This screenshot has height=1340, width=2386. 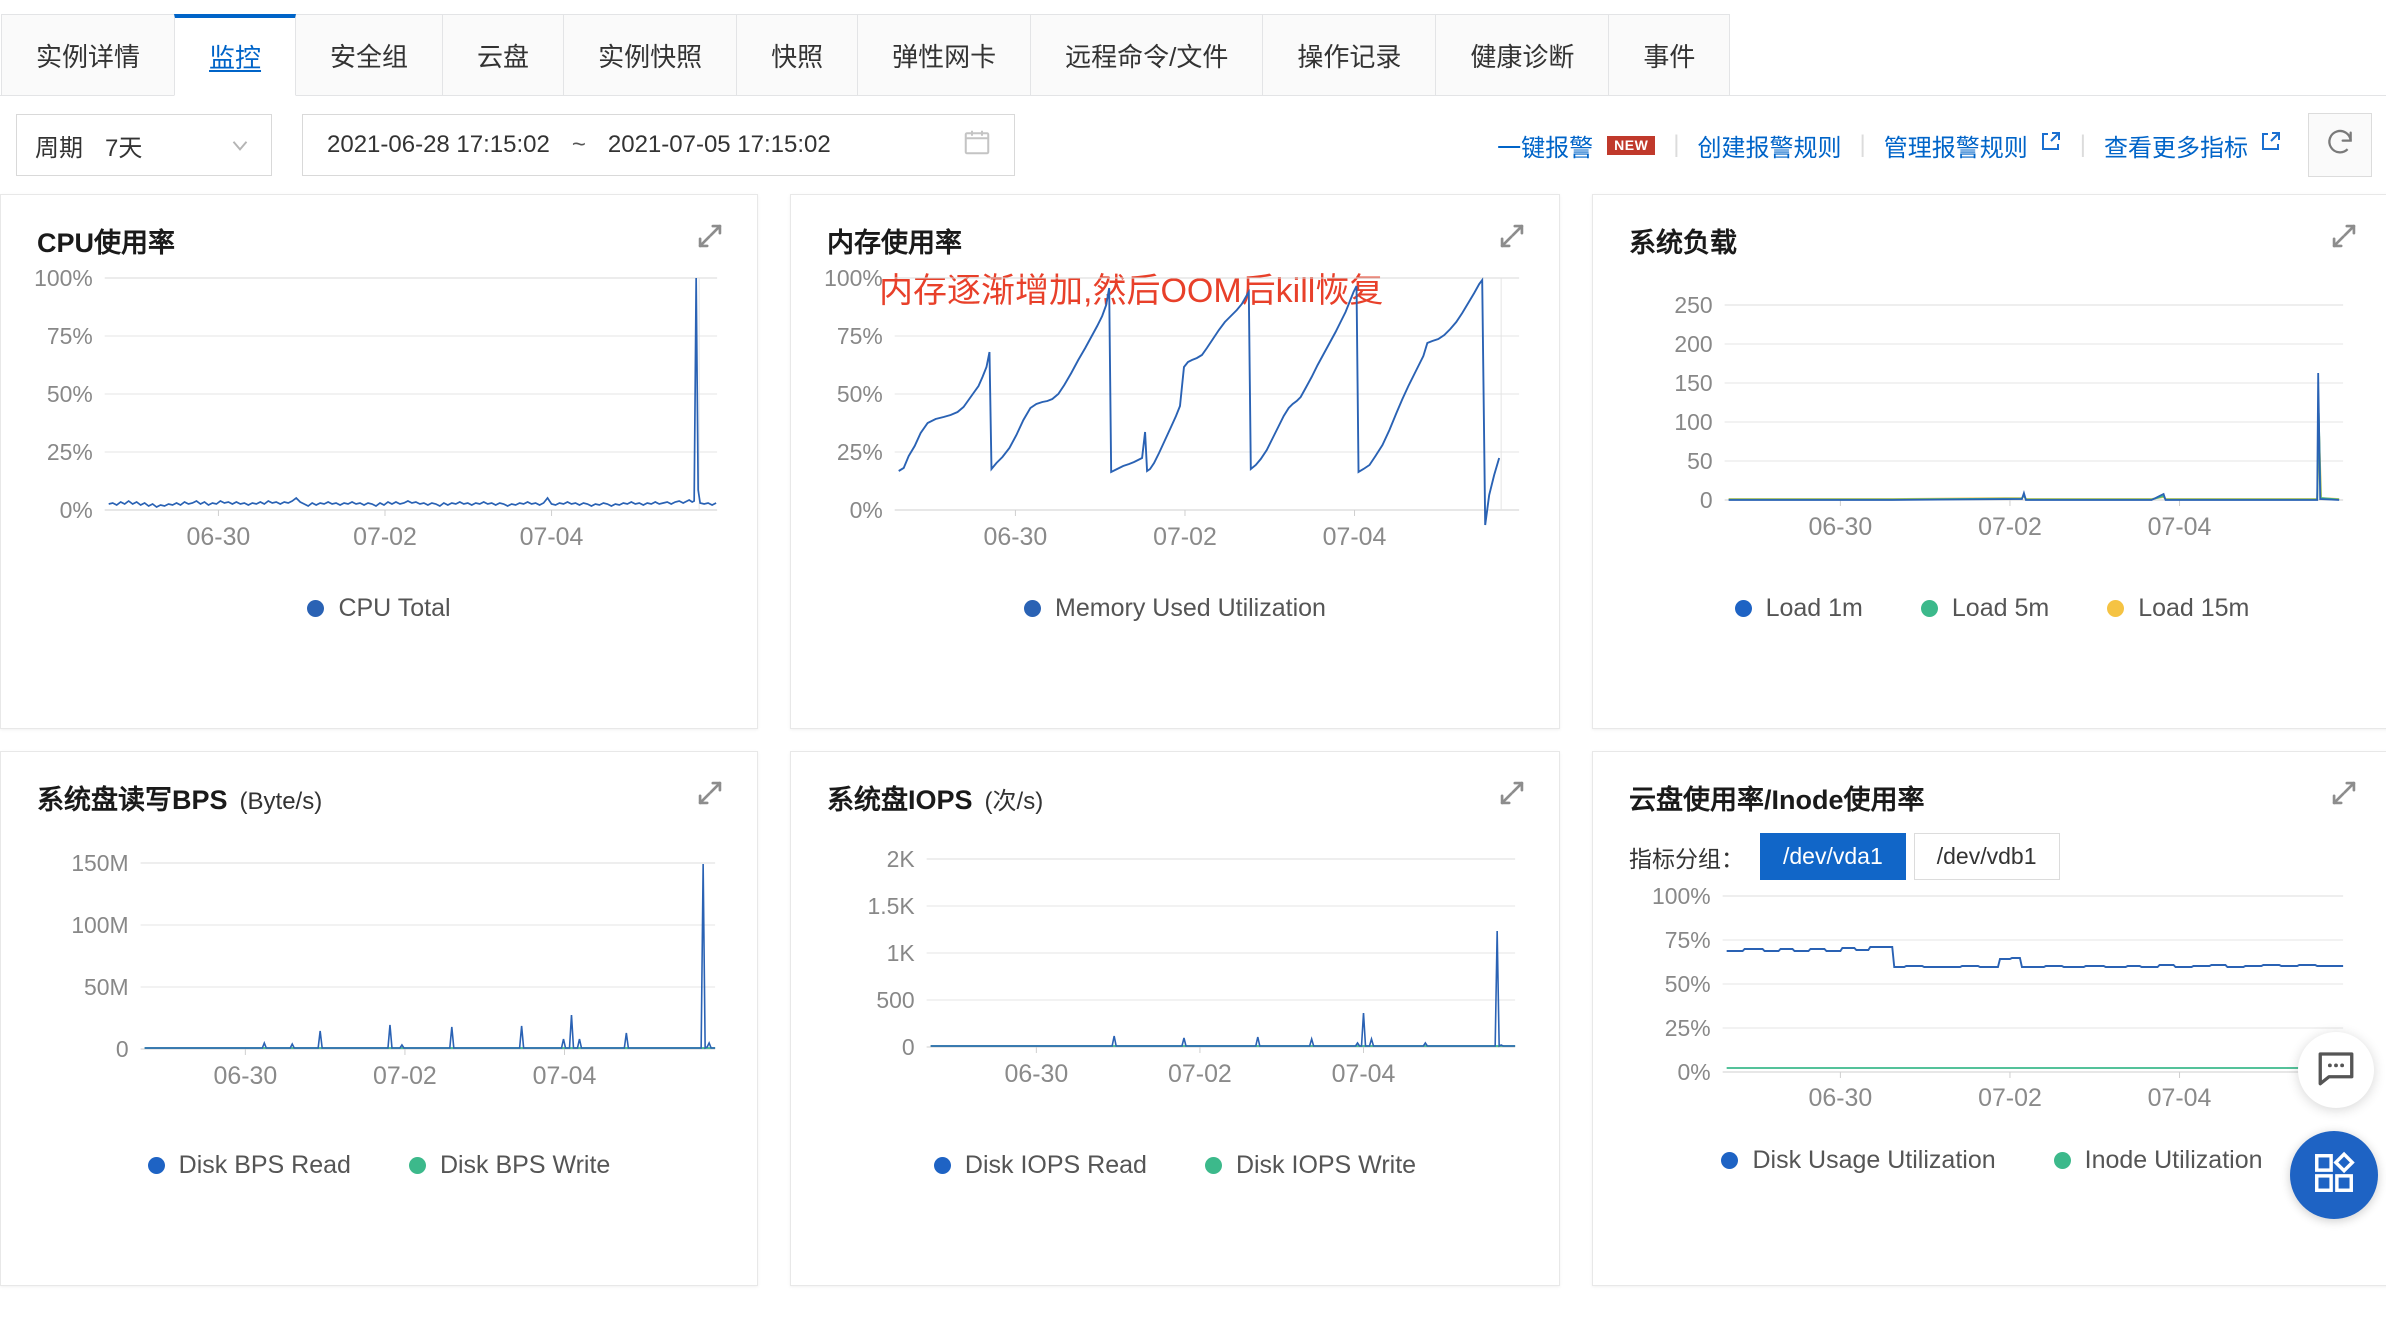 I want to click on legend-label: Inode Utilization, so click(x=2173, y=1160).